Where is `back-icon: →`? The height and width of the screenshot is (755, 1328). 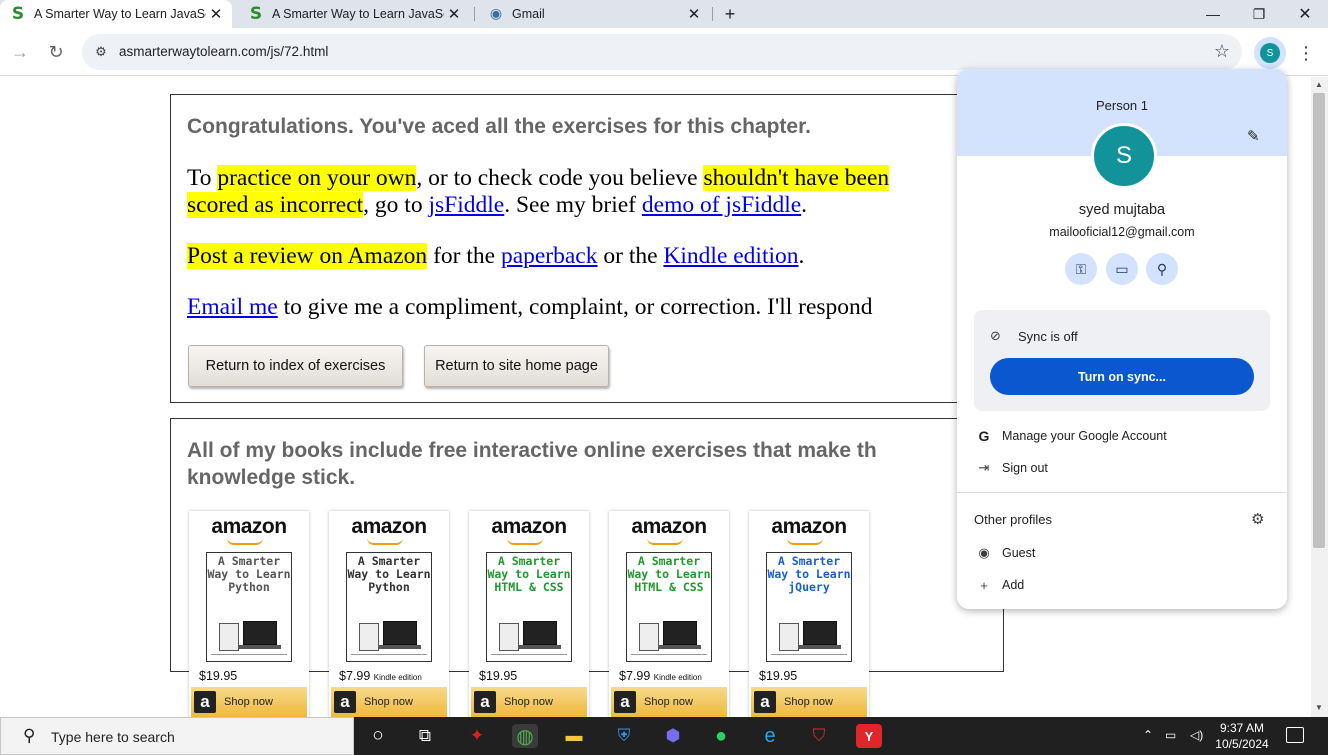 back-icon: → is located at coordinates (20, 52).